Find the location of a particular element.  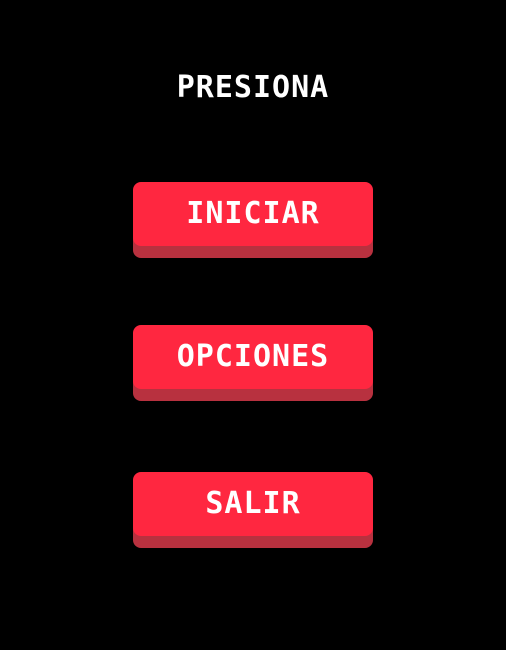

exit-button-label: SALIR is located at coordinates (253, 503).